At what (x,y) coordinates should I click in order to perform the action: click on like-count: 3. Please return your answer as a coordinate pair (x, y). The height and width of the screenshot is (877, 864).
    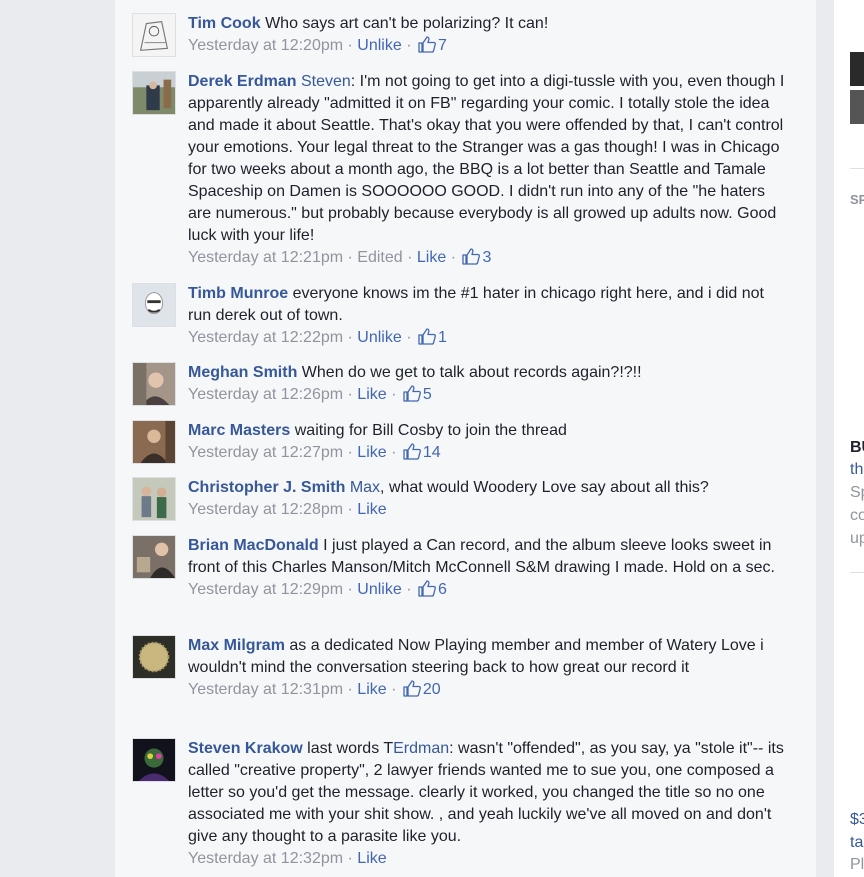
    Looking at the image, I should click on (475, 257).